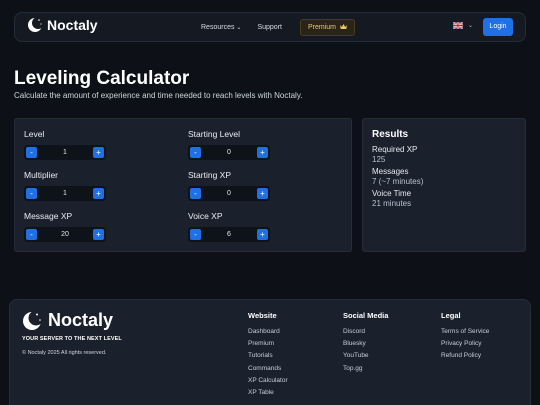 The width and height of the screenshot is (540, 405). I want to click on starting-level-decrement-button: -, so click(195, 152).